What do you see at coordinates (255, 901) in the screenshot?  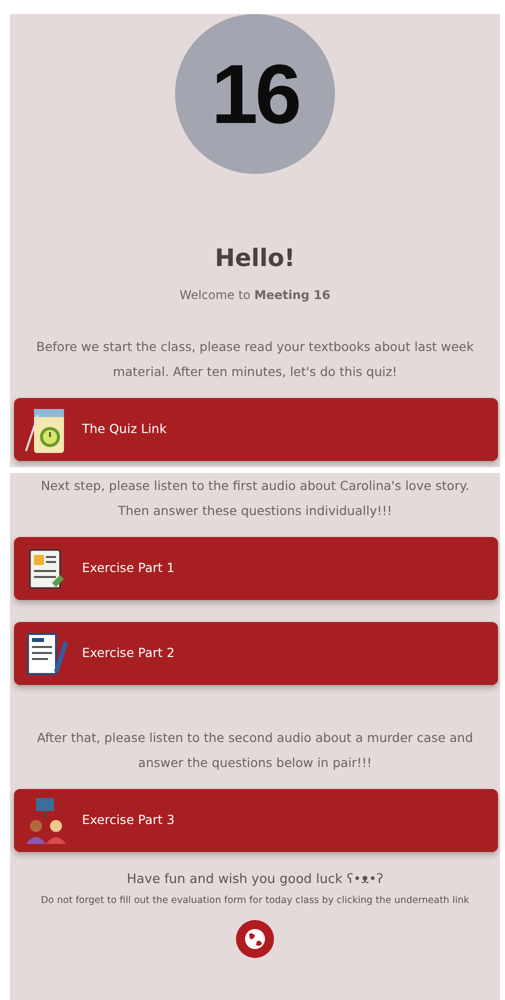 I see `evaluation-note: Do not forget to fill out the evaluation form for today class by clicking the underneath link` at bounding box center [255, 901].